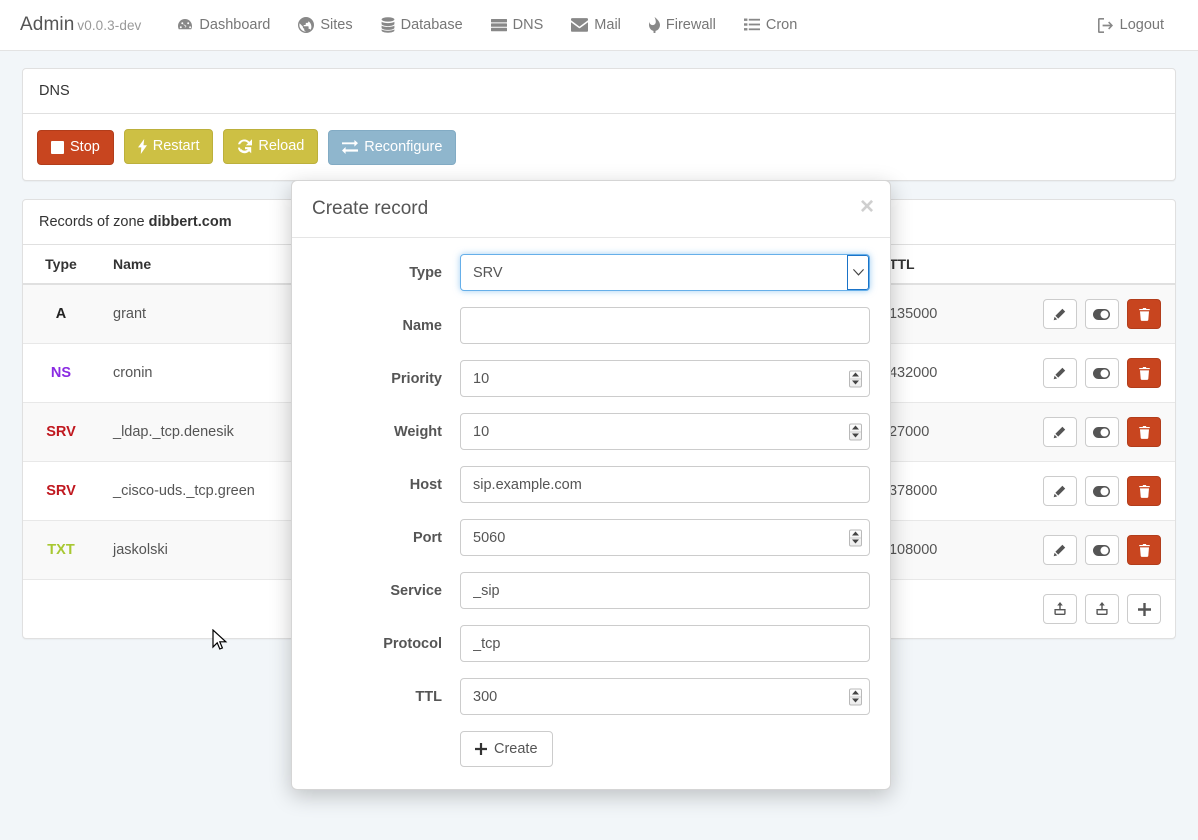 This screenshot has height=840, width=1198. I want to click on nav-item-database: Database, so click(422, 25).